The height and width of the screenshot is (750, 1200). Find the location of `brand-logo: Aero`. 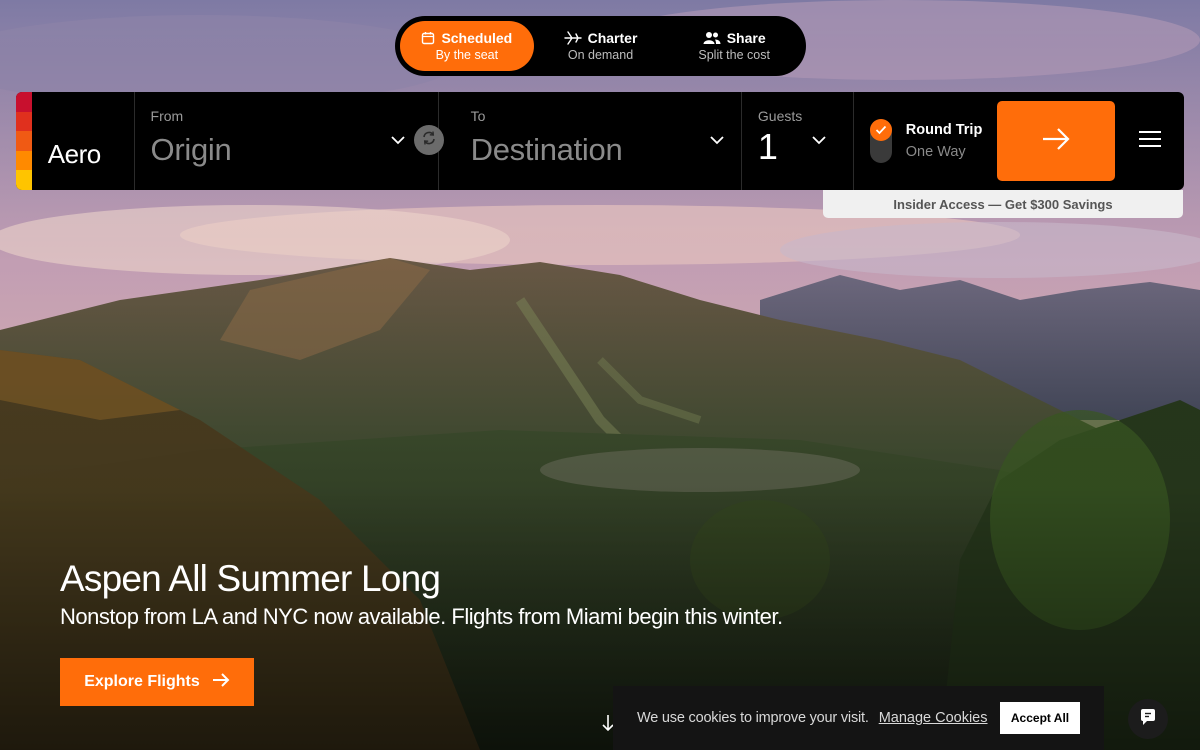

brand-logo: Aero is located at coordinates (74, 154).